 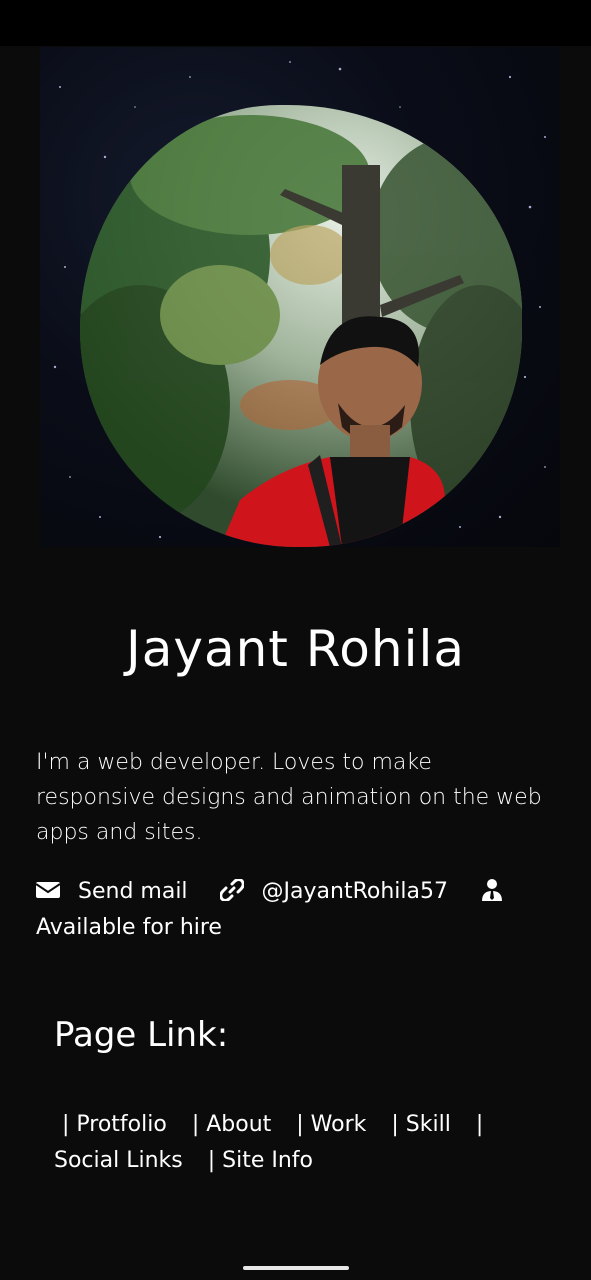 What do you see at coordinates (48, 888) in the screenshot?
I see `envelope-icon` at bounding box center [48, 888].